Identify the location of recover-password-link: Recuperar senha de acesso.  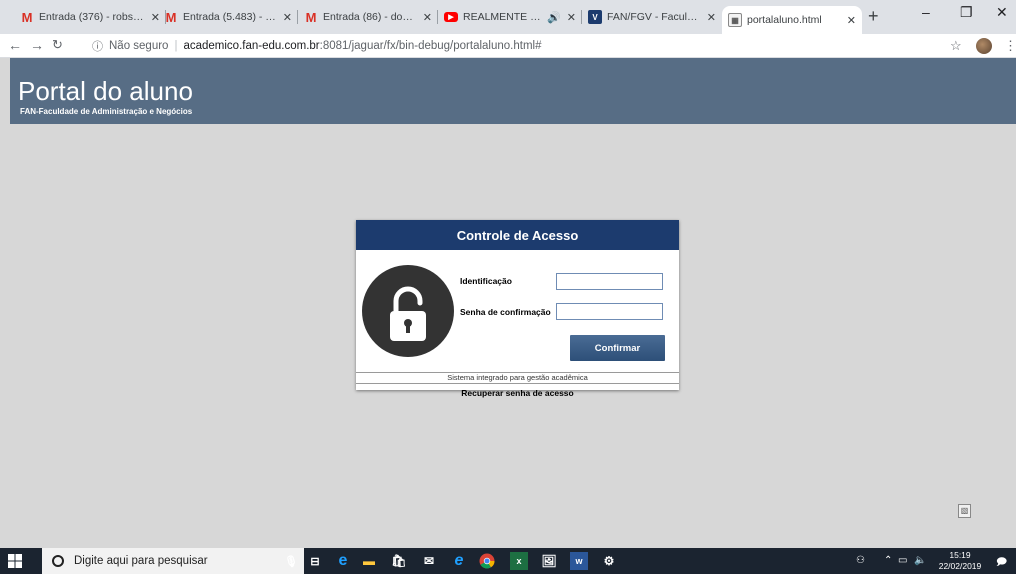
(517, 393).